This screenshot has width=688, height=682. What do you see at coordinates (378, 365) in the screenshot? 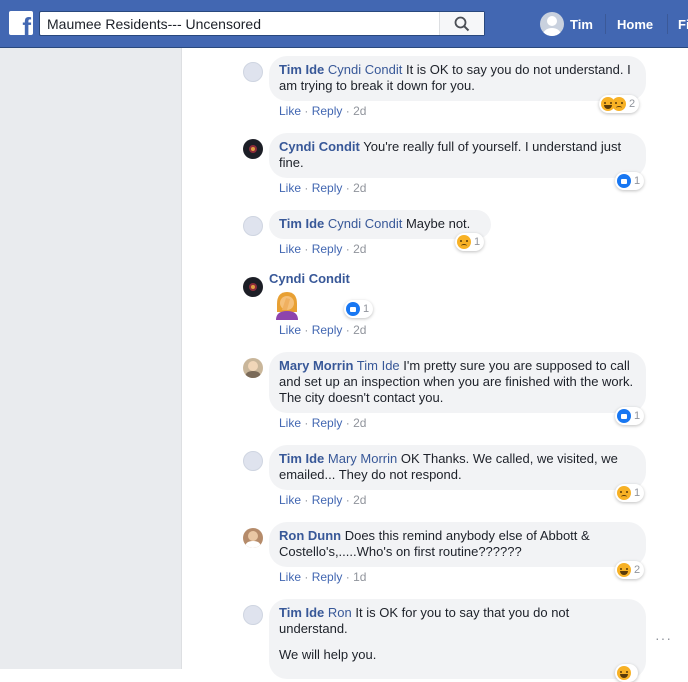
I see `comment-mention: Tim Ide` at bounding box center [378, 365].